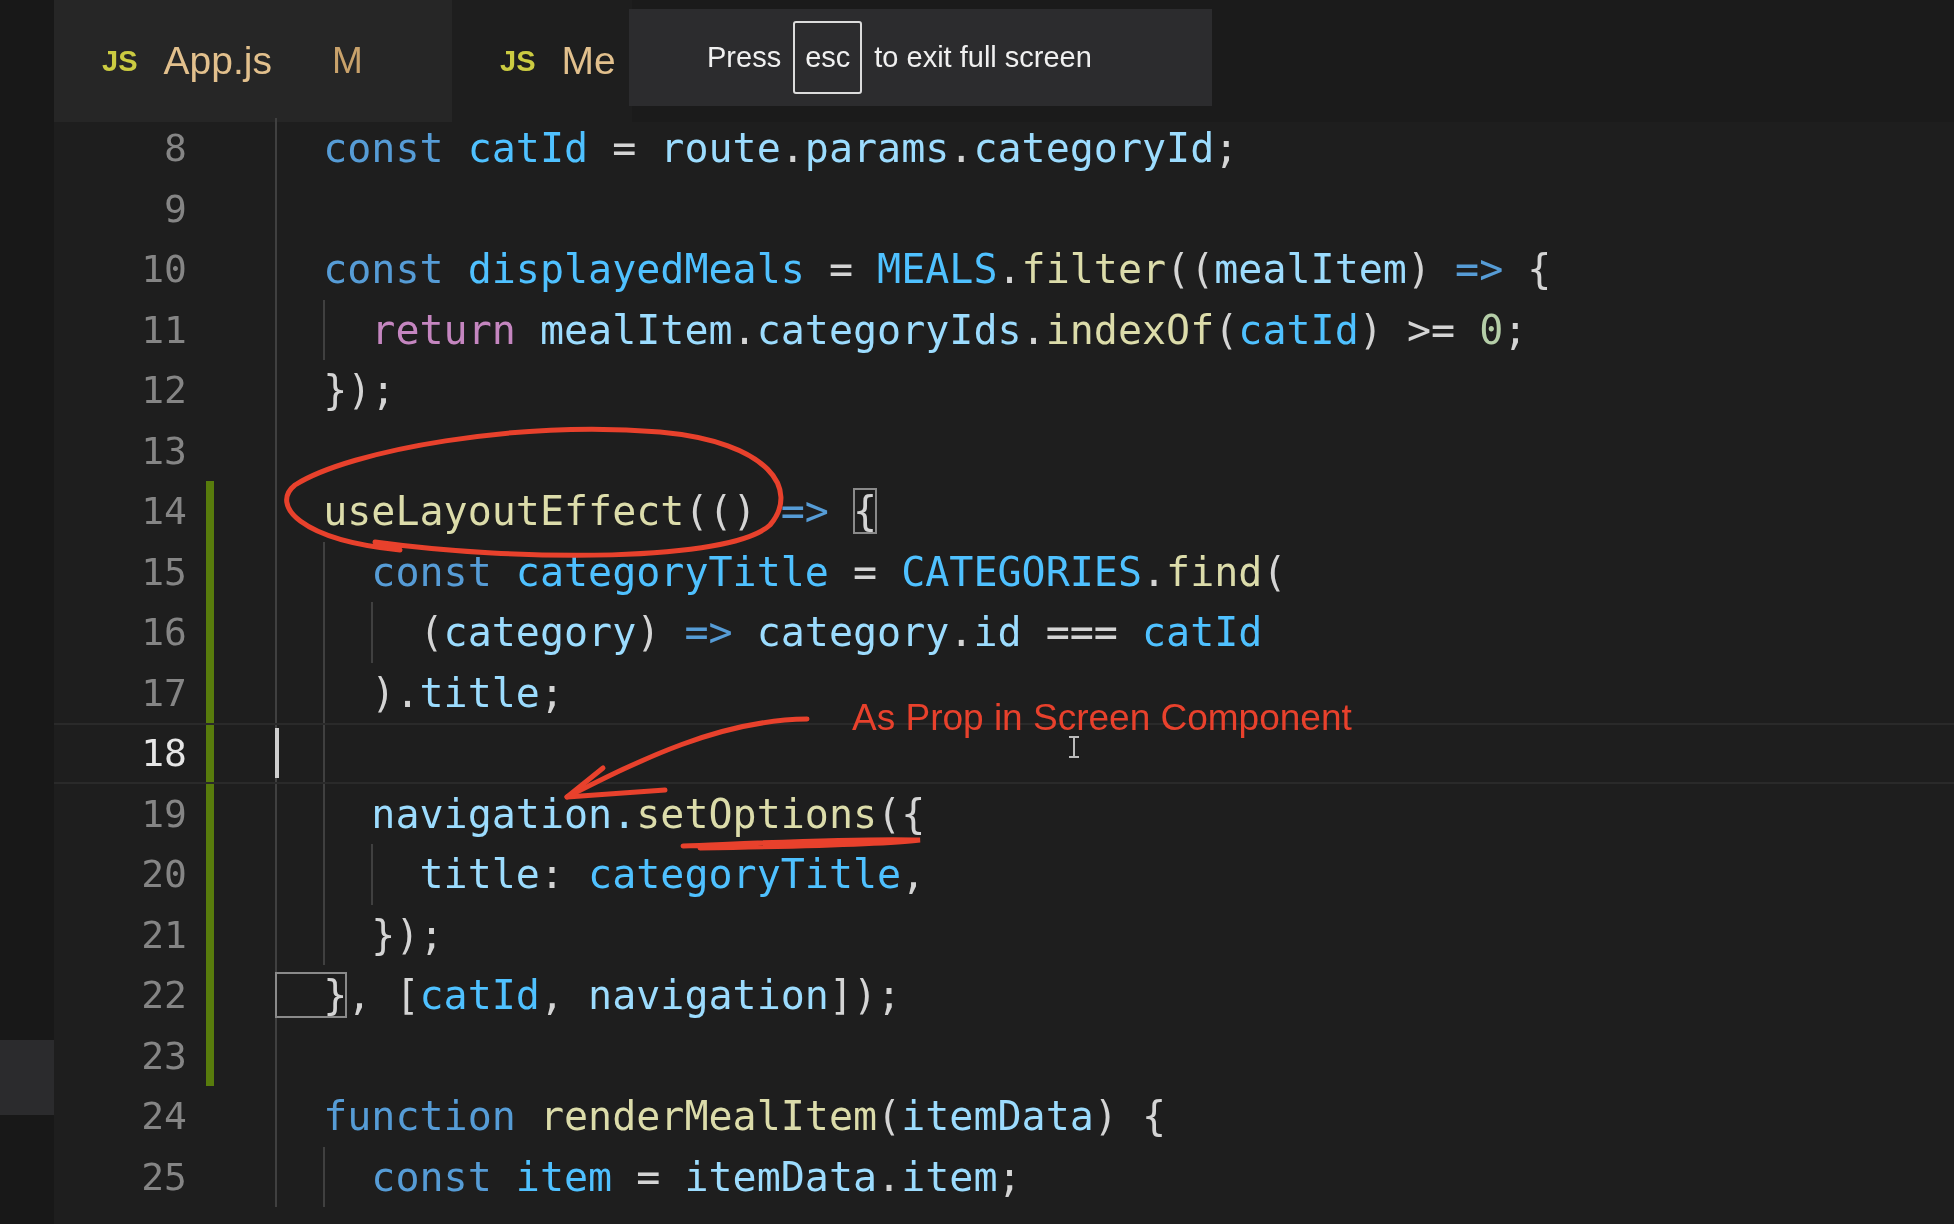 This screenshot has width=1954, height=1224. Describe the element at coordinates (696, 1176) in the screenshot. I see `code-line: const item = itemData.item;` at that location.